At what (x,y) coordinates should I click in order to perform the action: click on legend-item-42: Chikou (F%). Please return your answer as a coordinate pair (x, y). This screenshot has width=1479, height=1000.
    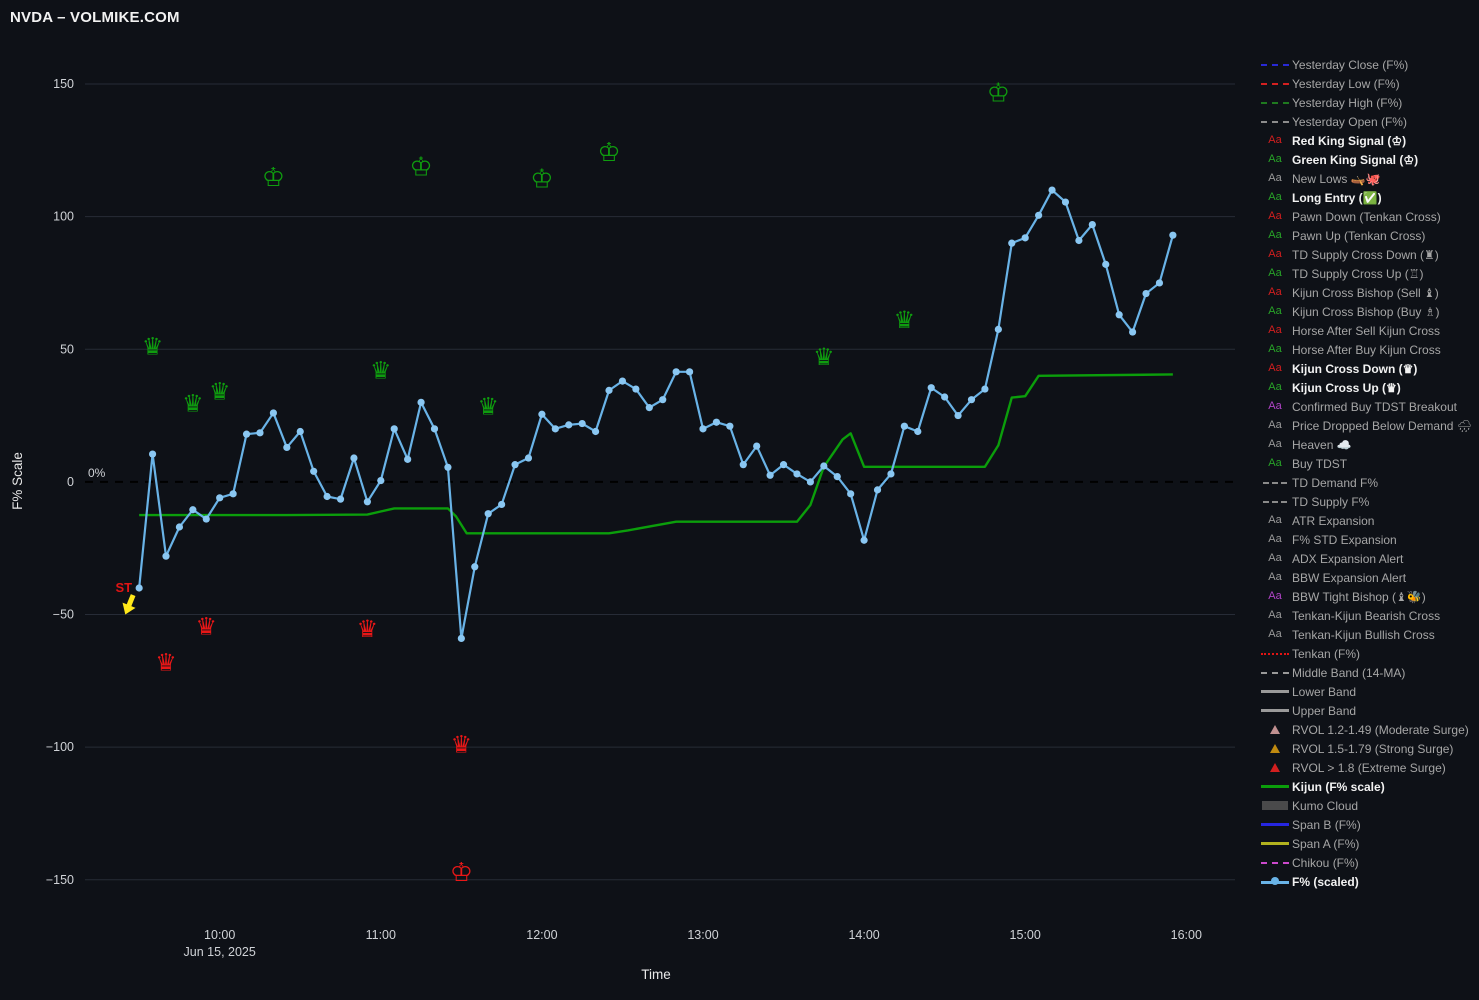
    Looking at the image, I should click on (1368, 862).